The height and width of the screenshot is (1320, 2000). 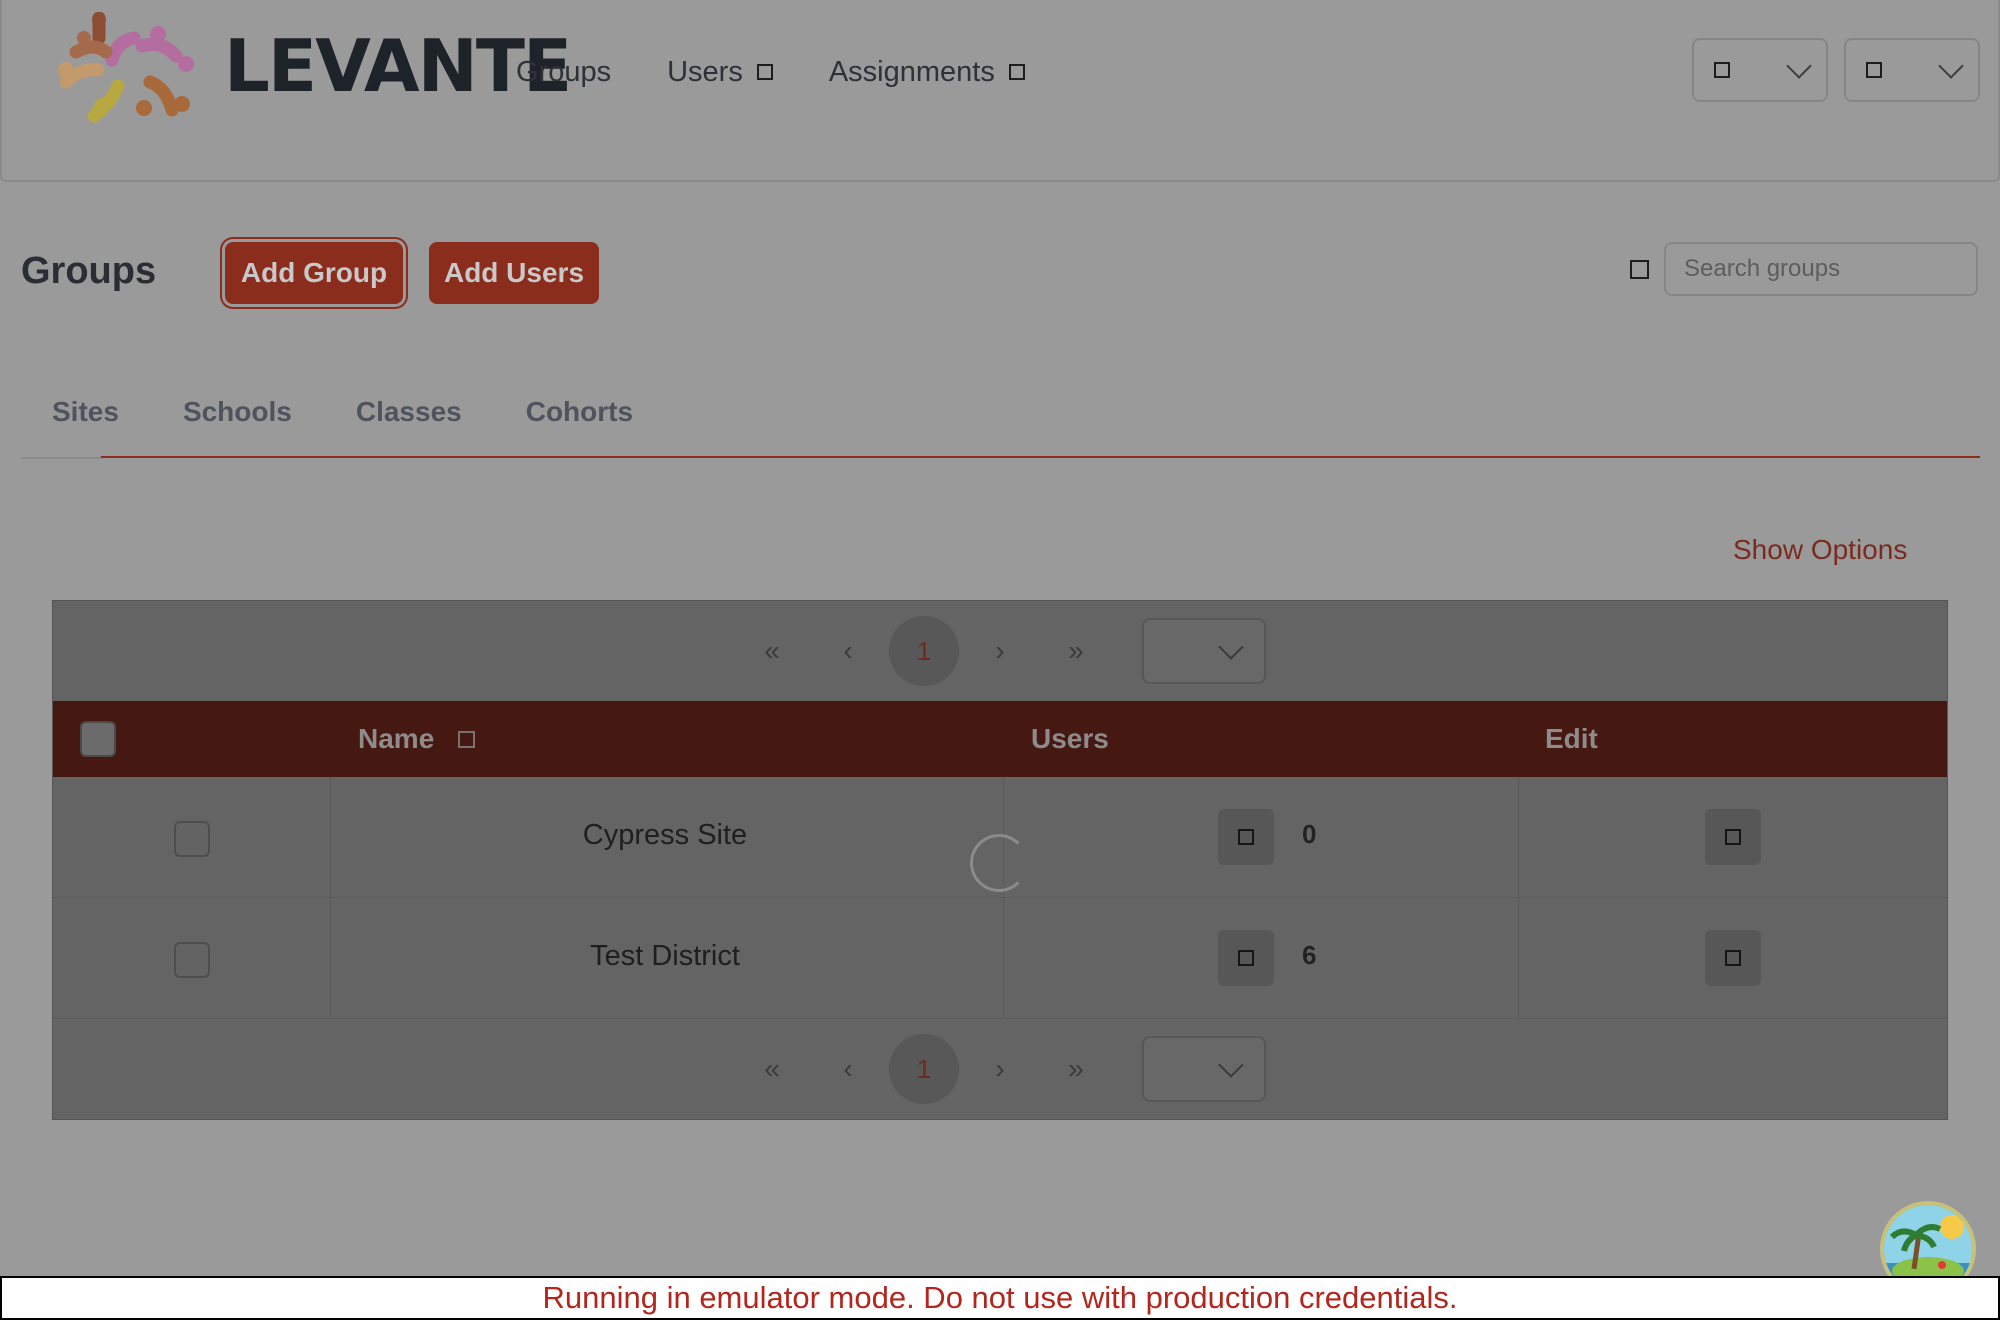 What do you see at coordinates (999, 863) in the screenshot?
I see `loading-spinner-icon` at bounding box center [999, 863].